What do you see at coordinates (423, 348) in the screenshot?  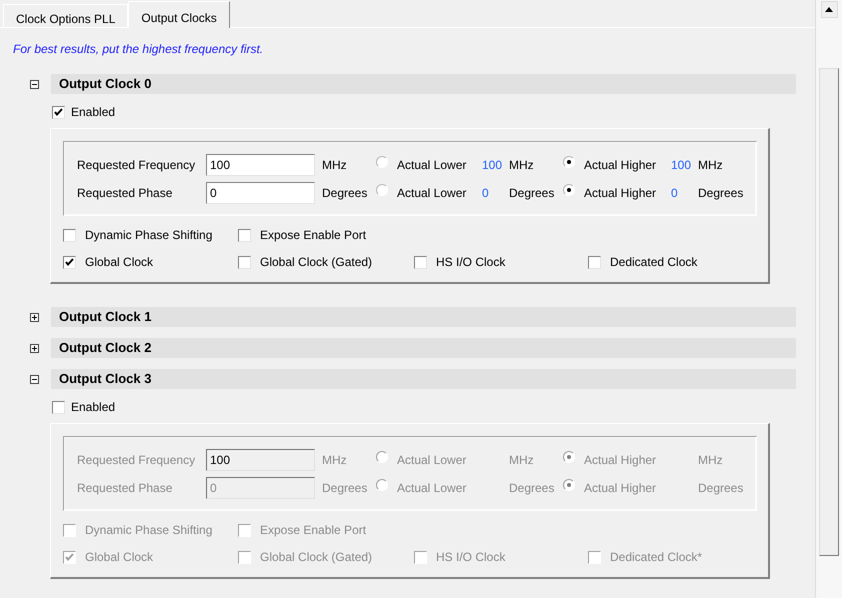 I see `section-header: Output Clock 2` at bounding box center [423, 348].